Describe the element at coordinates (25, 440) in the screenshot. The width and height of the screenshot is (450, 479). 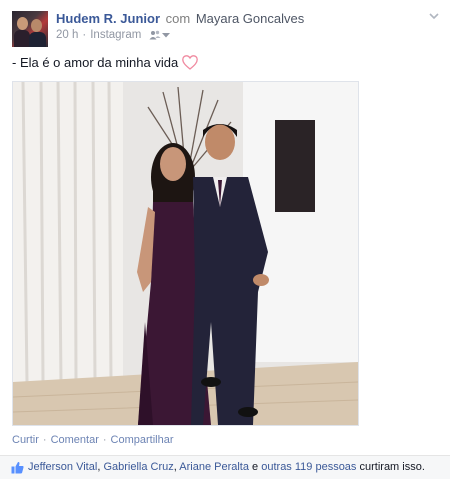
I see `like-link: Curtir` at that location.